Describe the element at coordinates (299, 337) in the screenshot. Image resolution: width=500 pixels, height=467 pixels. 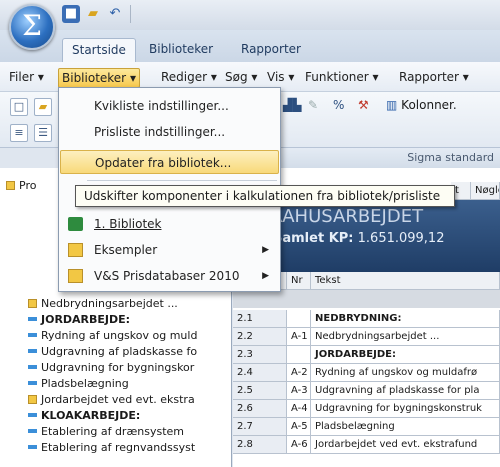
I see `row-nr: A-1` at that location.